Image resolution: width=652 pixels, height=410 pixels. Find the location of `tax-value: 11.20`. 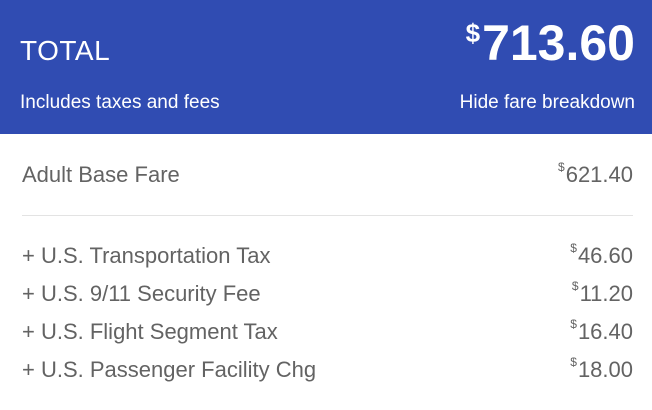

tax-value: 11.20 is located at coordinates (606, 293).